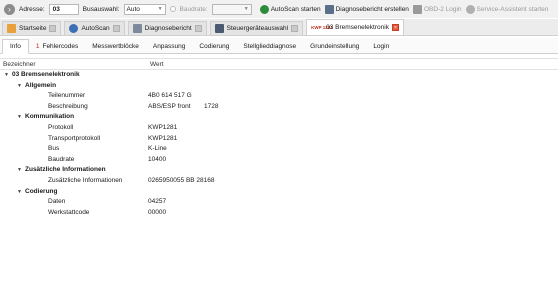 This screenshot has width=558, height=300. I want to click on tab-grundeinstellung: Grundeinstellung, so click(334, 46).